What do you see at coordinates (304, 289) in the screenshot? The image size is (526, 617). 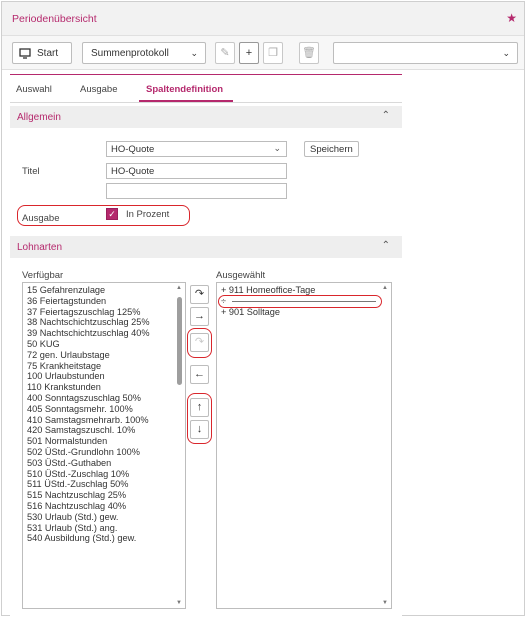 I see `list-item: + 911 Homeoffice-Tage` at bounding box center [304, 289].